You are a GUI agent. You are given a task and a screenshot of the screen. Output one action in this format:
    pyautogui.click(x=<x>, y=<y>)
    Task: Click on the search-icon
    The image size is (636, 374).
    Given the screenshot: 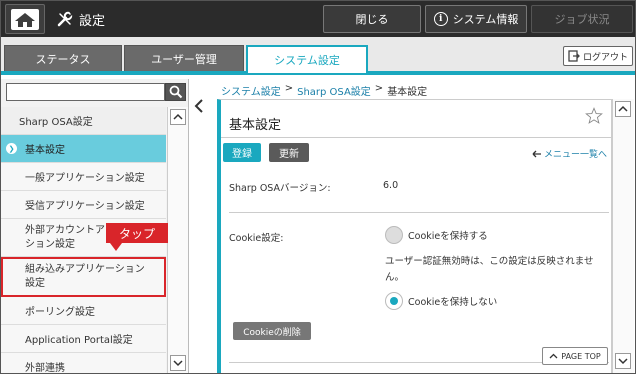 What is the action you would take?
    pyautogui.click(x=175, y=92)
    